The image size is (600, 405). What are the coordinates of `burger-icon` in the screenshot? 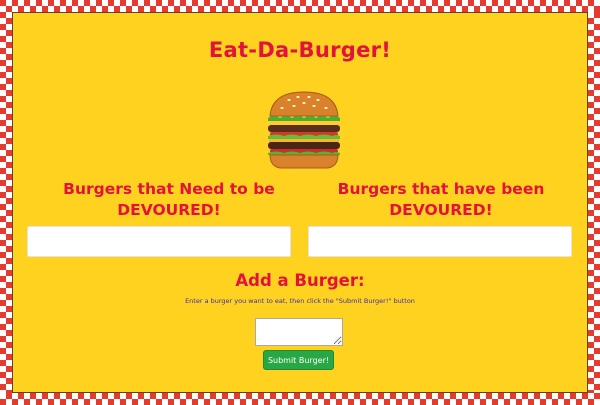 It's located at (304, 134).